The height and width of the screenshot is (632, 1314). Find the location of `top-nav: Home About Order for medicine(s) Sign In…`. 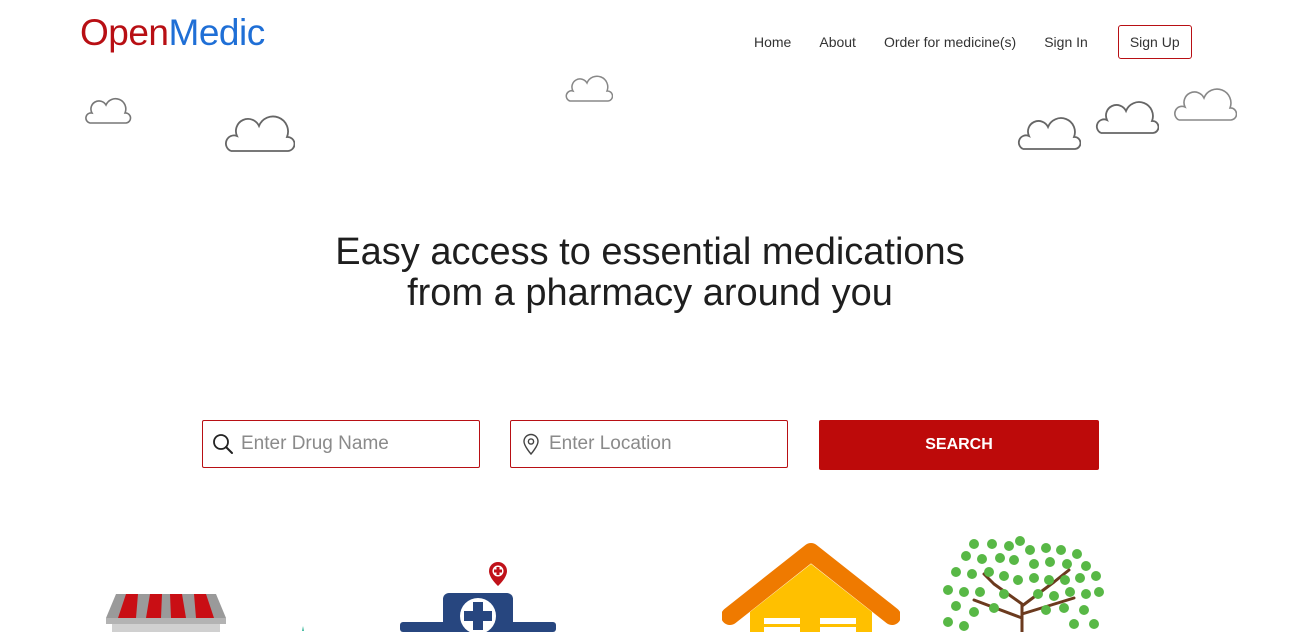

top-nav: Home About Order for medicine(s) Sign In… is located at coordinates (973, 42).